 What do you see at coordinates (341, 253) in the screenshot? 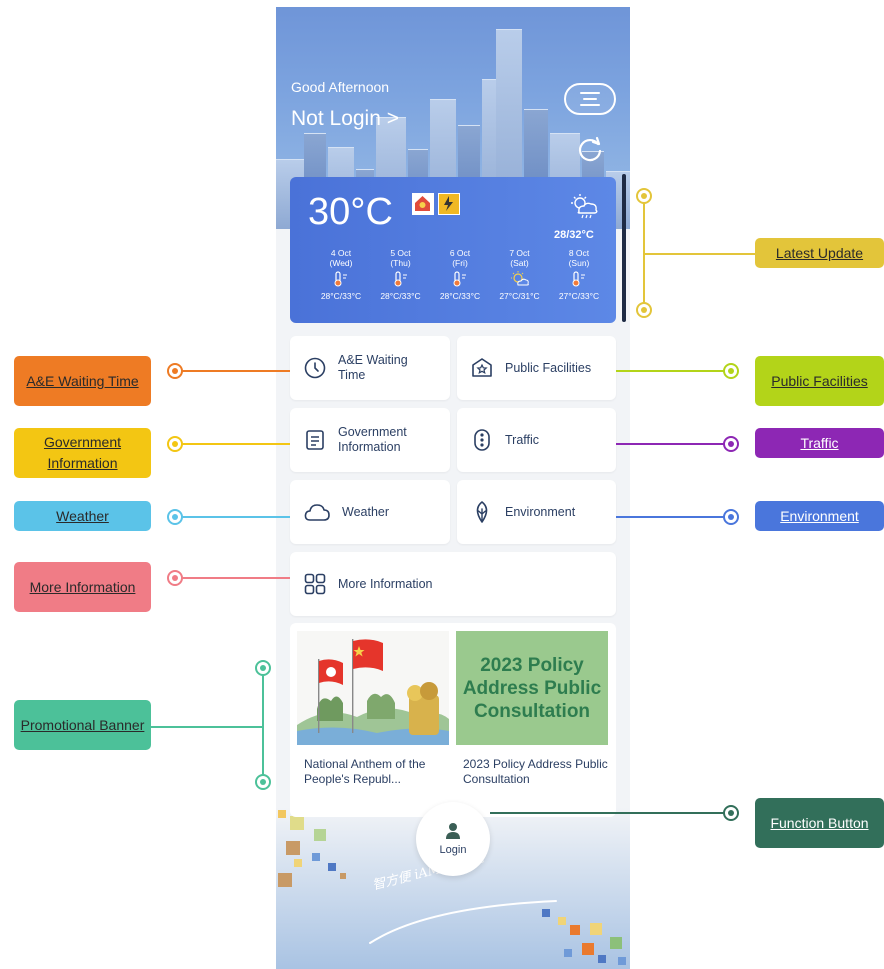
I see `forecast-date: 4 Oct` at bounding box center [341, 253].